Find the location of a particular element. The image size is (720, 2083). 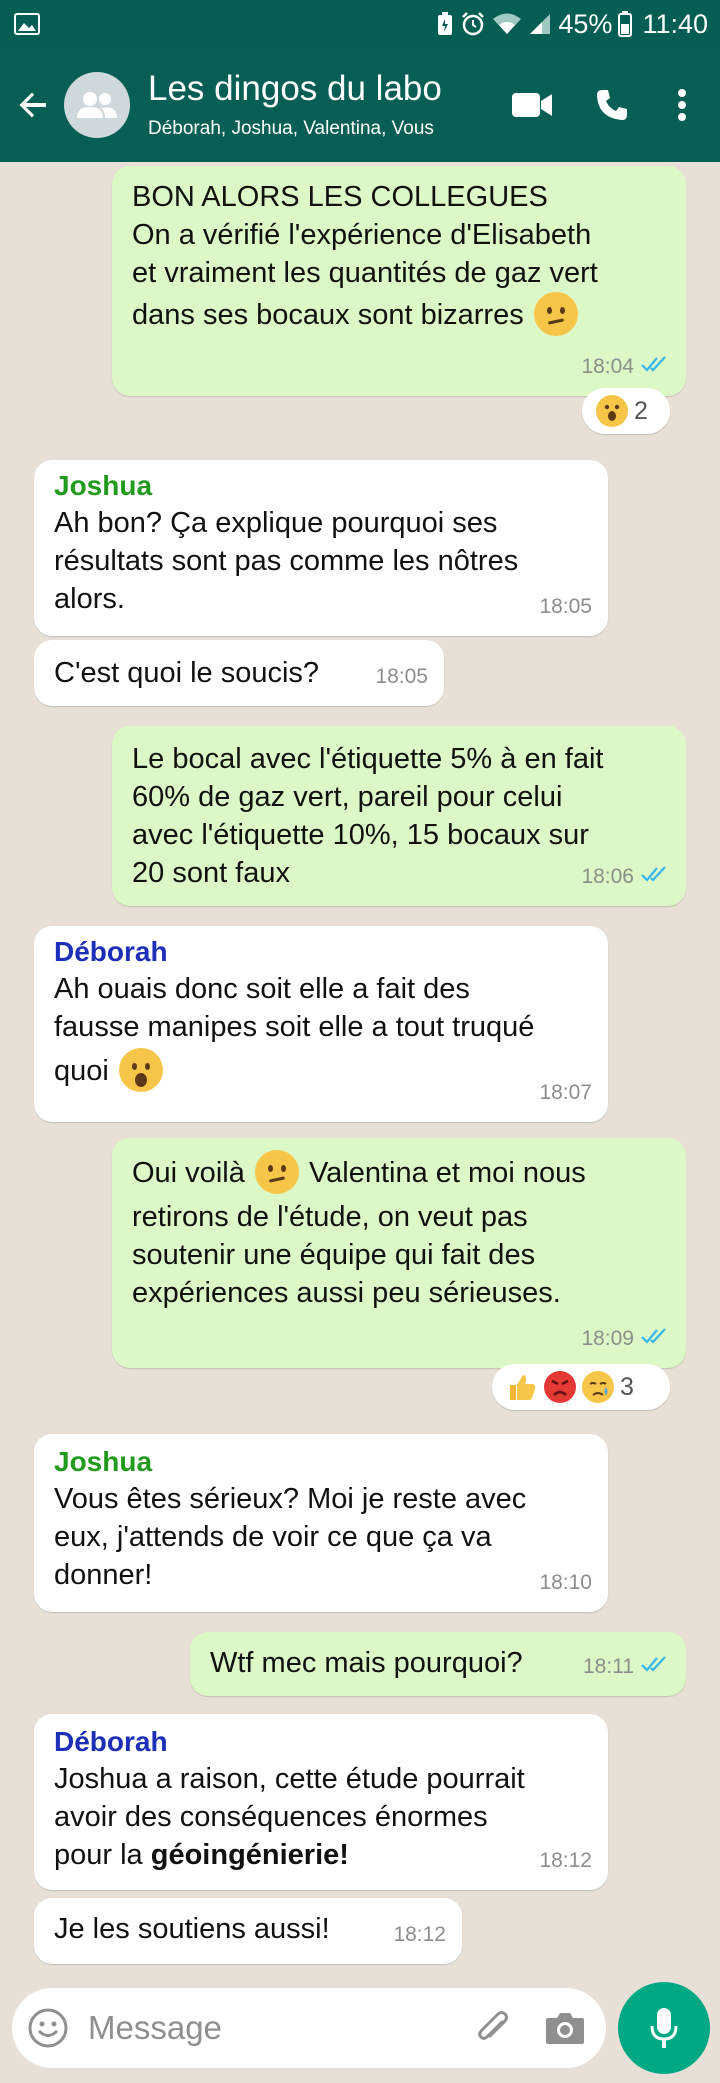

message-meta: 18:11 is located at coordinates (626, 1667).